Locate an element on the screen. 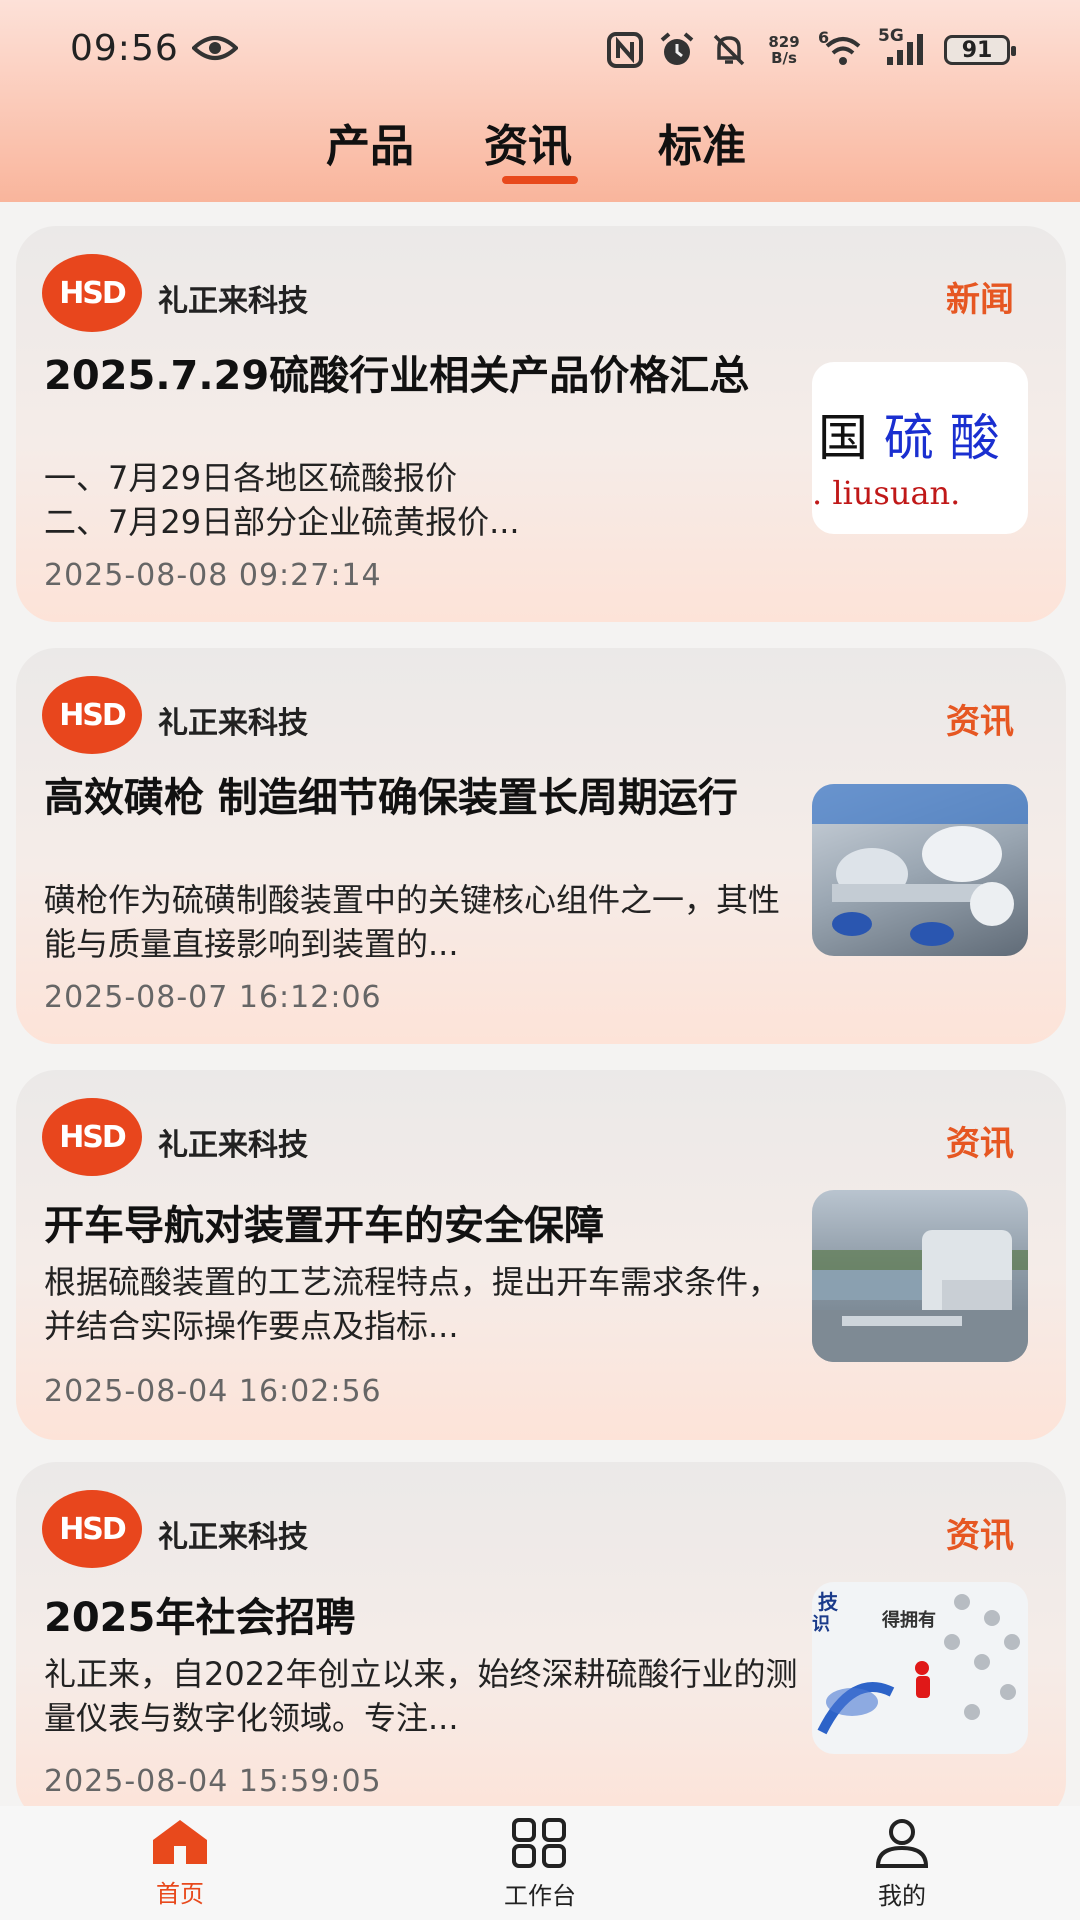 The height and width of the screenshot is (1920, 1080). tab-standards: 标准 is located at coordinates (702, 142).